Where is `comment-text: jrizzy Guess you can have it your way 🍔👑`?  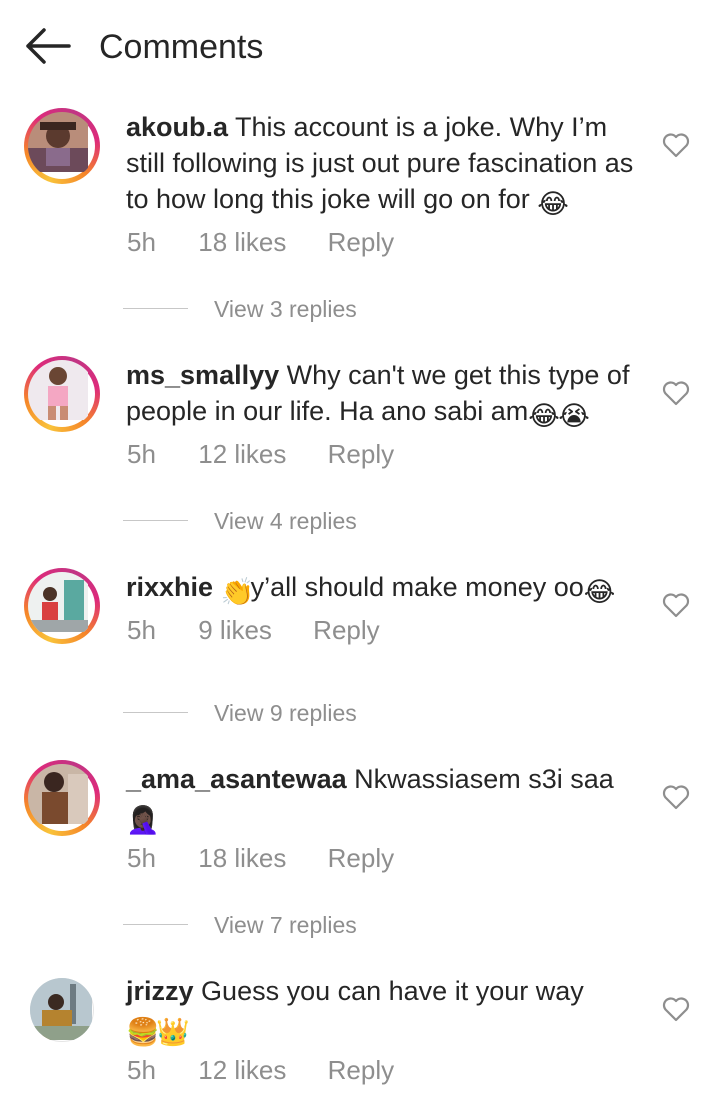
comment-text: jrizzy Guess you can have it your way 🍔👑 is located at coordinates (386, 1010).